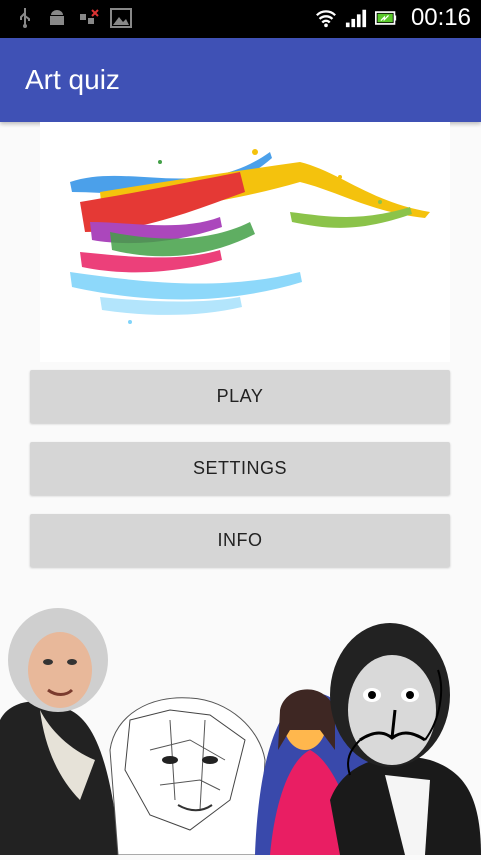  I want to click on cell-signal-icon, so click(356, 18).